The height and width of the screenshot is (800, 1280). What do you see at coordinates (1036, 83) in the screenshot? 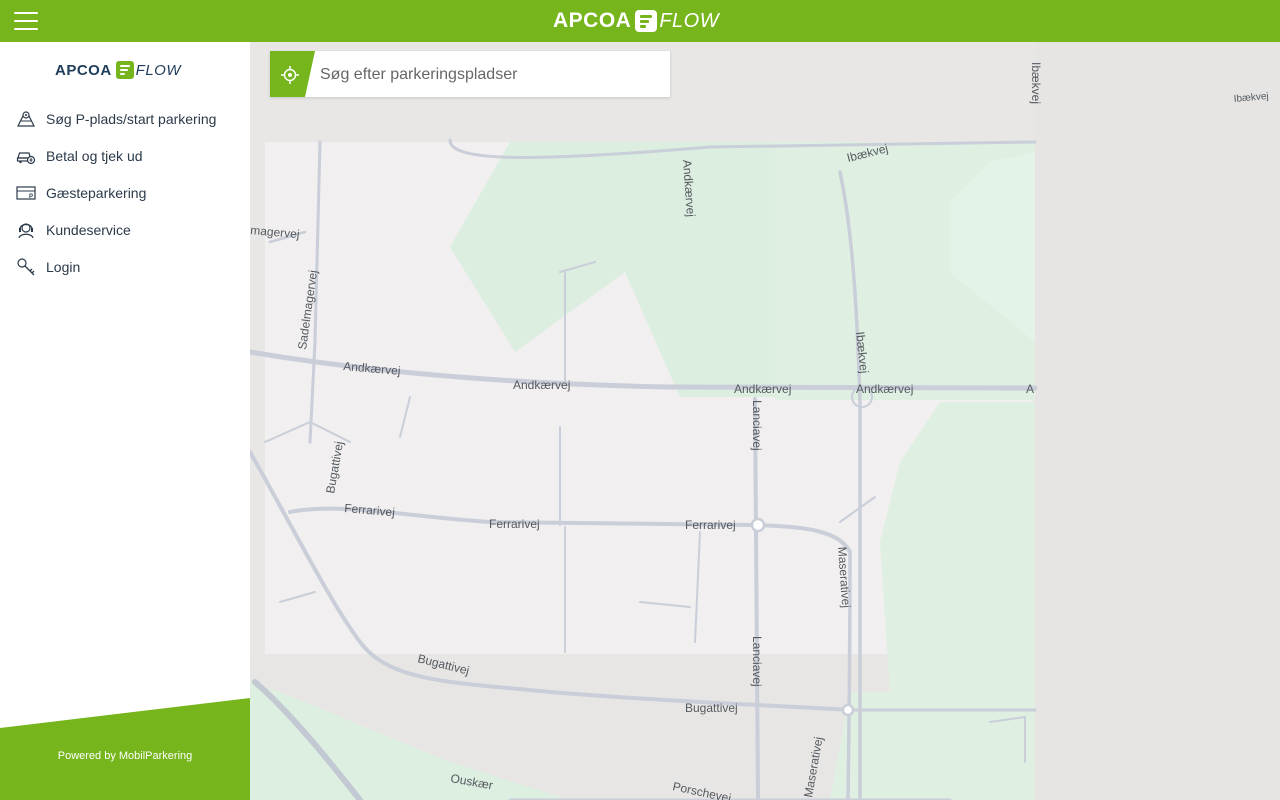
I see `street-label: Ibækvej` at bounding box center [1036, 83].